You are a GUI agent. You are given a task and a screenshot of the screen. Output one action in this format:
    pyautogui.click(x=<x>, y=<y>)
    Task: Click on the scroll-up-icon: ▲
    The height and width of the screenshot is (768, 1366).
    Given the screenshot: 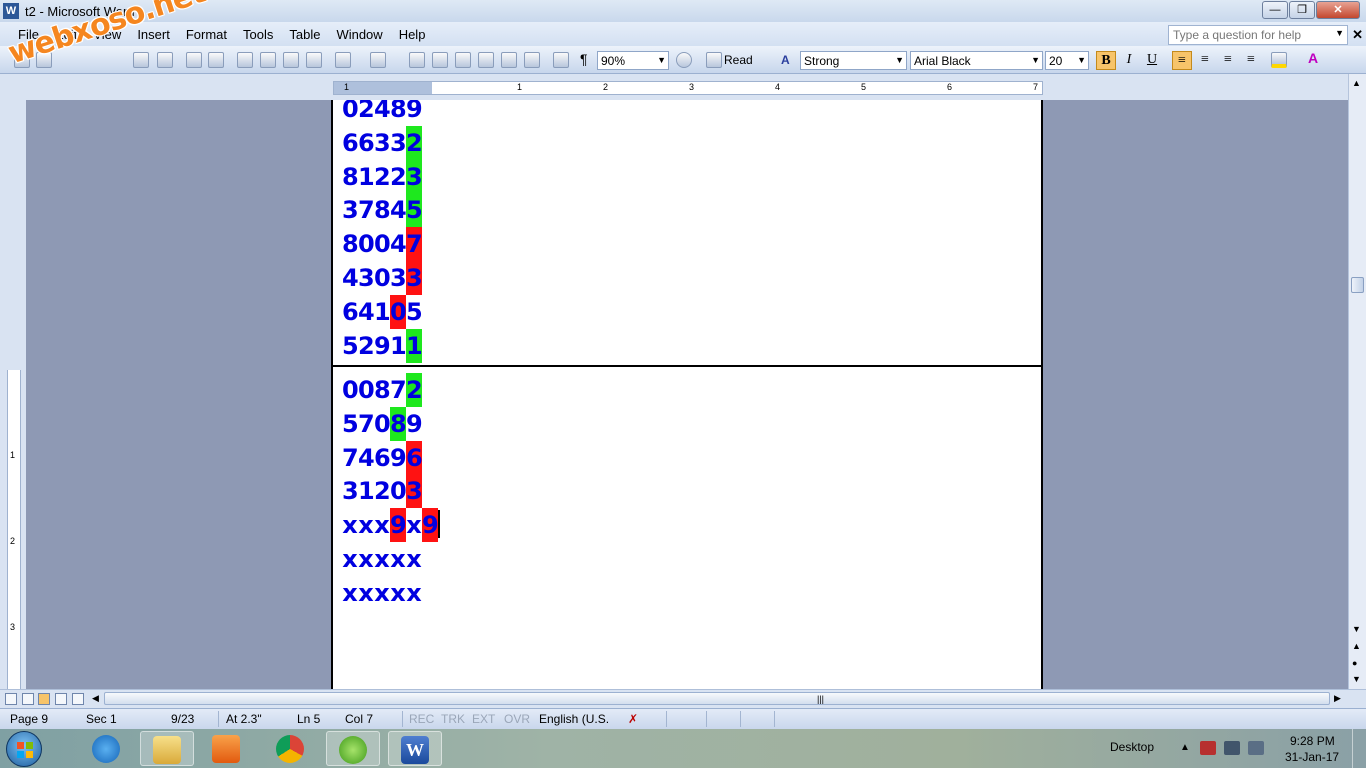 What is the action you would take?
    pyautogui.click(x=1356, y=83)
    